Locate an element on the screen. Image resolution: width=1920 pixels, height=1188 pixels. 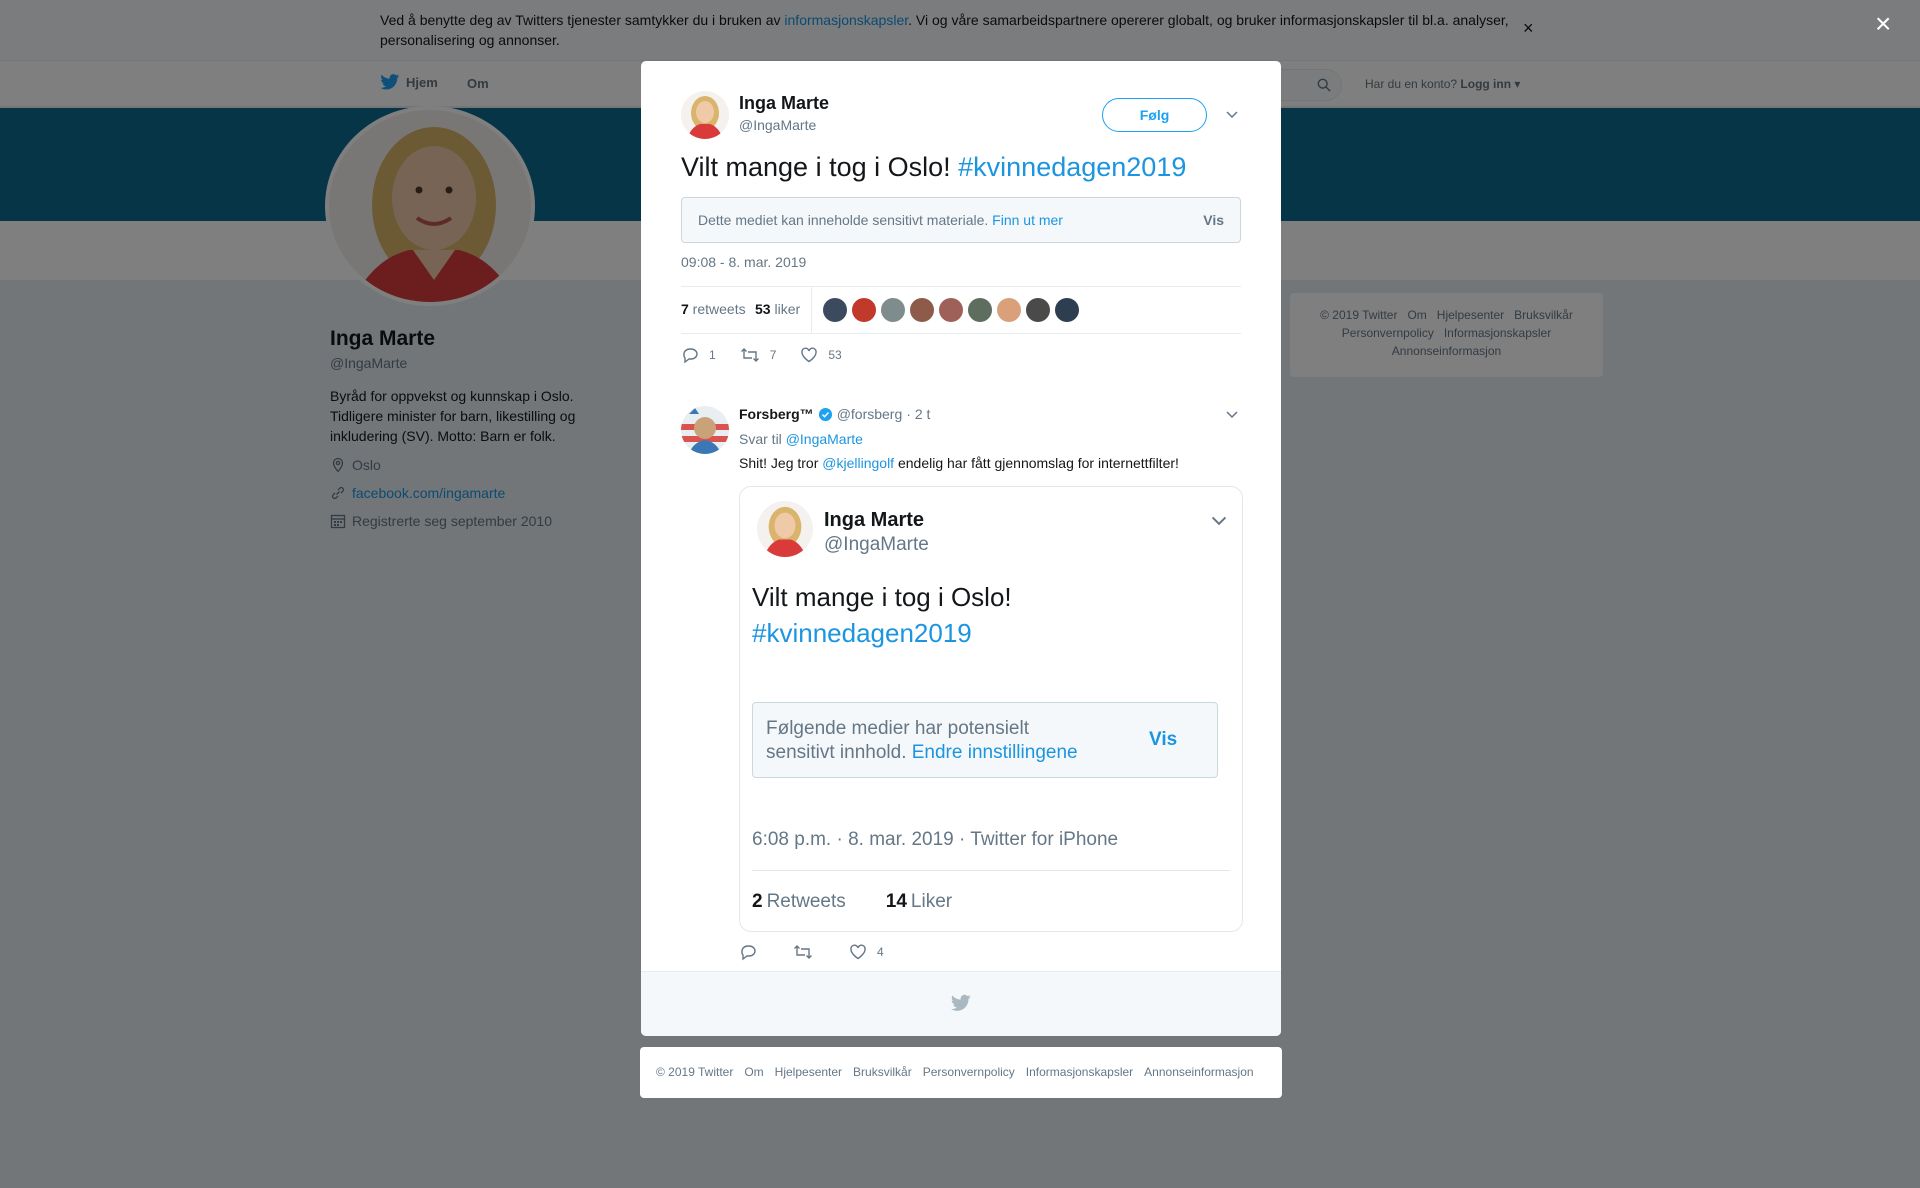
author-avatar-image is located at coordinates (705, 115).